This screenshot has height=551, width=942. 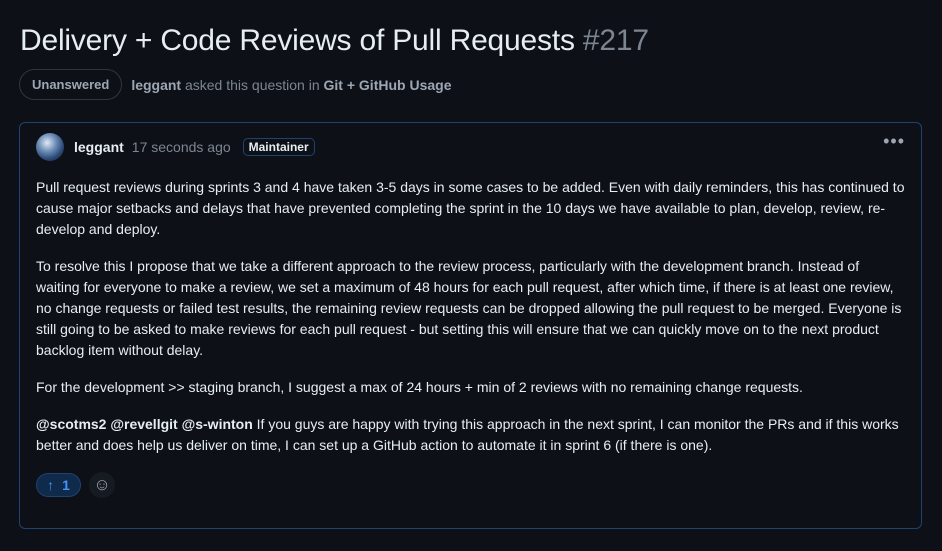 What do you see at coordinates (102, 485) in the screenshot?
I see `smiley-icon: ☺` at bounding box center [102, 485].